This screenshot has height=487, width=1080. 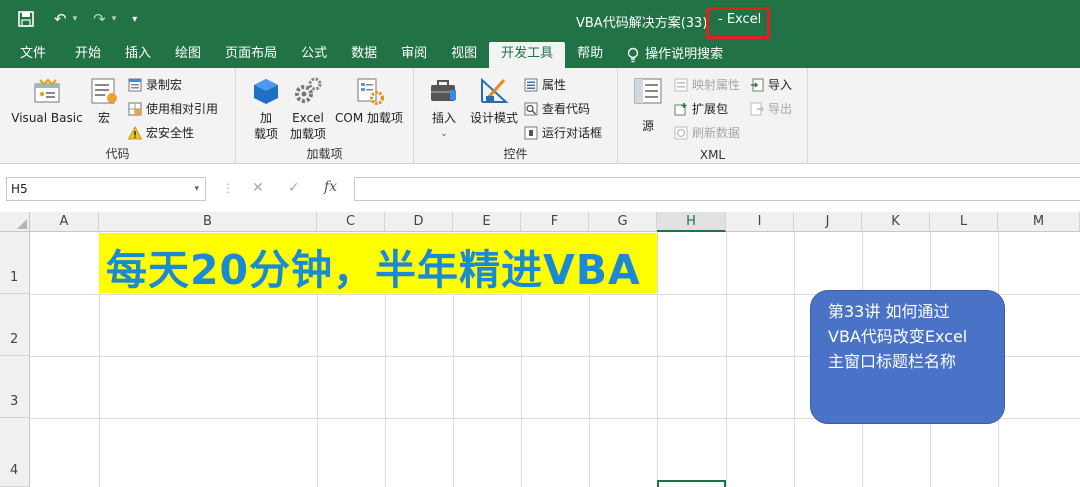 What do you see at coordinates (648, 105) in the screenshot?
I see `xml-source-button: 源` at bounding box center [648, 105].